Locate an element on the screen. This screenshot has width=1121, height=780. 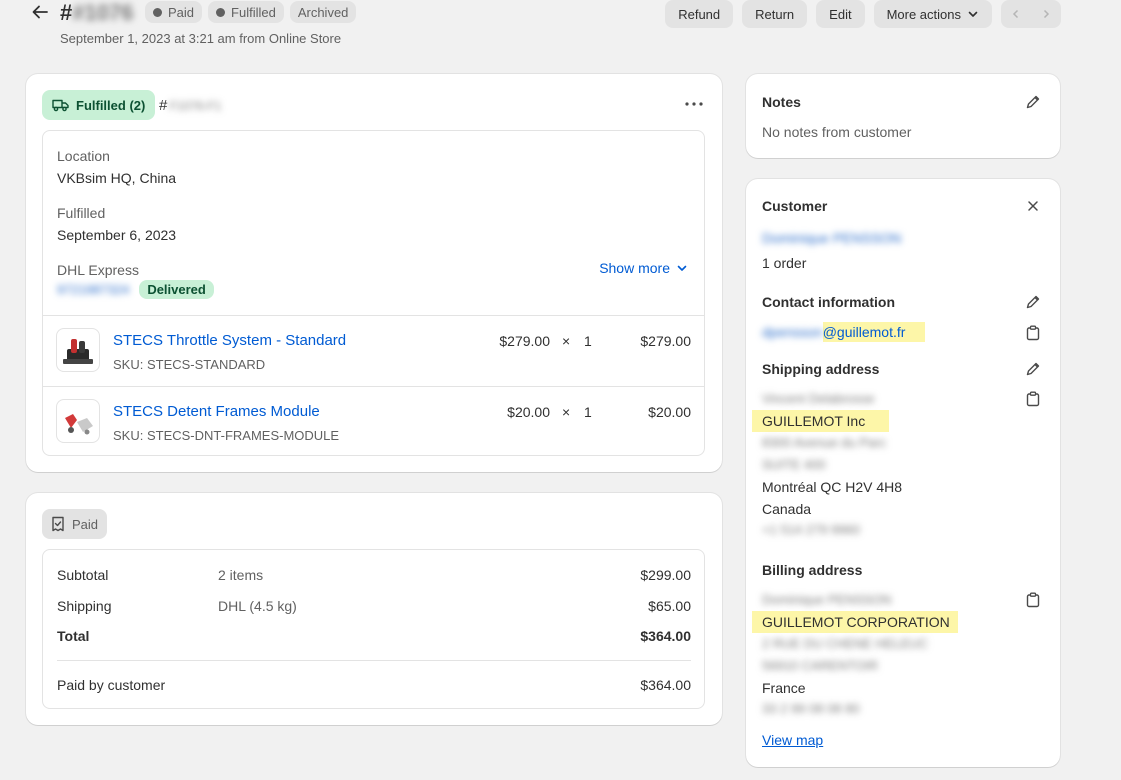
header-actions: Refund Return Edit More actions is located at coordinates (863, 14).